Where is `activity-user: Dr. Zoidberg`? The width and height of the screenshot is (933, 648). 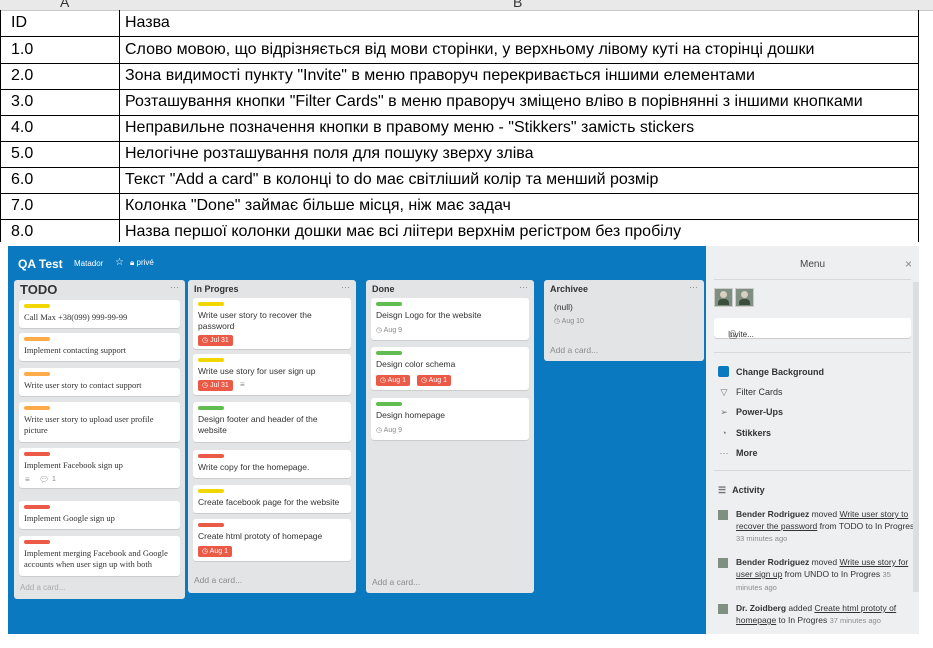 activity-user: Dr. Zoidberg is located at coordinates (761, 608).